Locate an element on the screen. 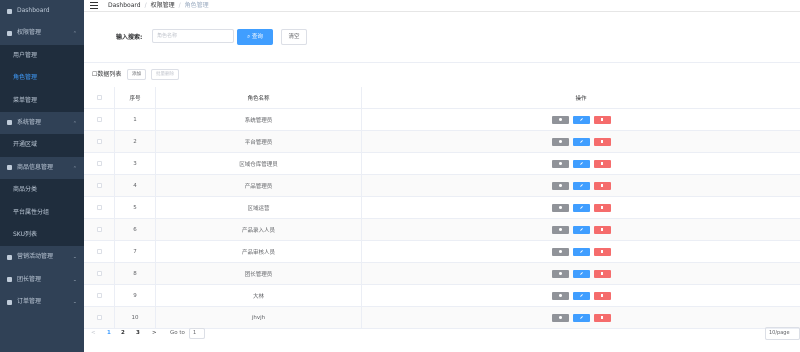 The image size is (800, 352). page-3: 3 is located at coordinates (138, 333).